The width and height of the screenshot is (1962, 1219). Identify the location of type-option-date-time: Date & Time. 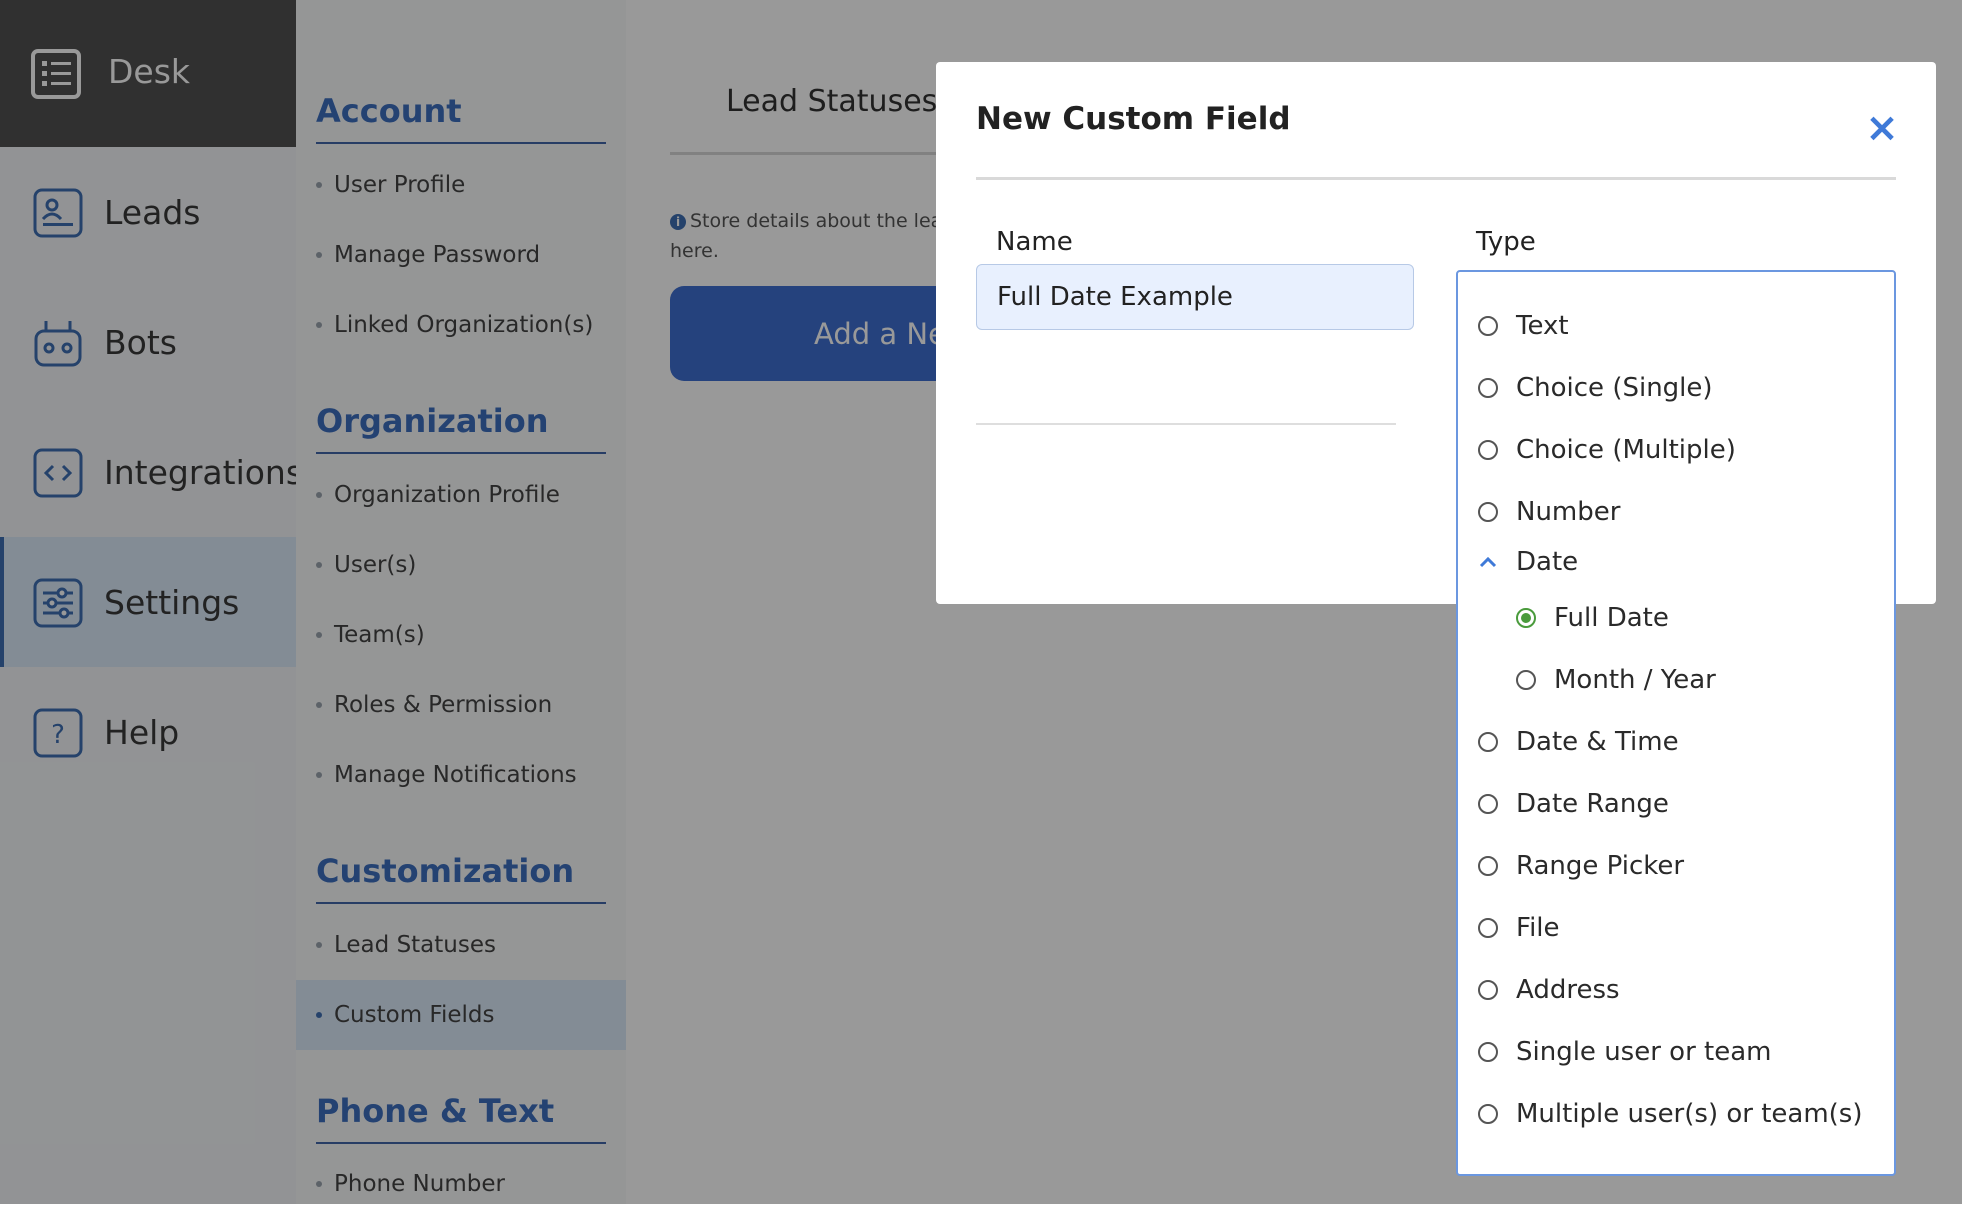
(1578, 742).